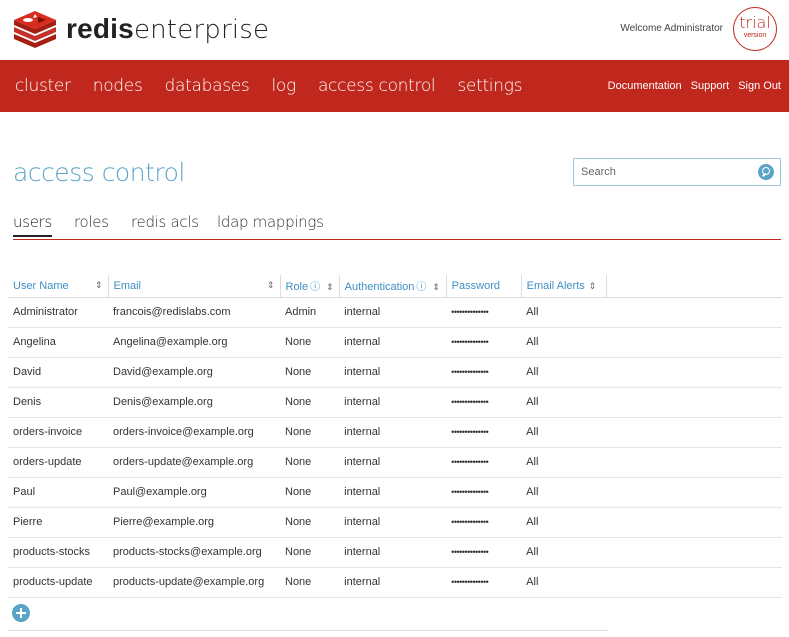 The image size is (789, 637). I want to click on cell-user-name: Administrator, so click(58, 312).